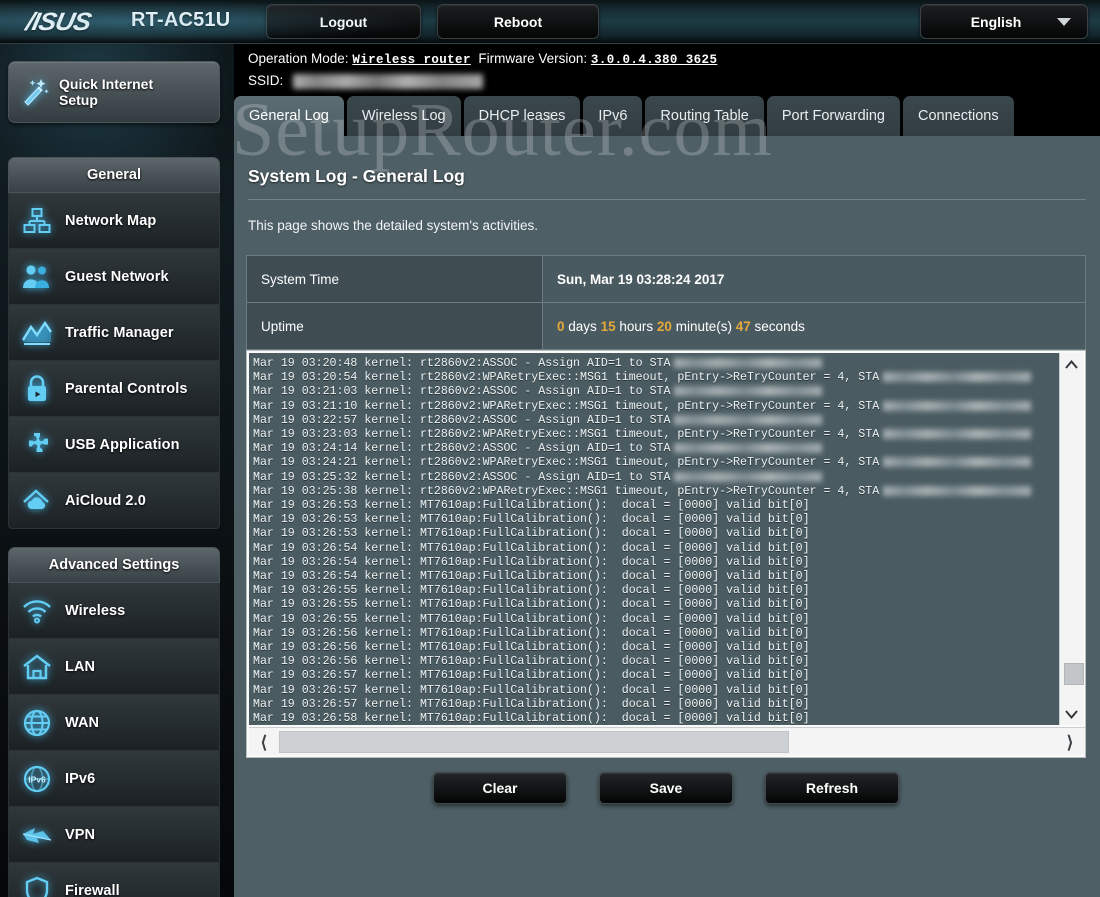  I want to click on sidebar-item-wan: WAN, so click(114, 723).